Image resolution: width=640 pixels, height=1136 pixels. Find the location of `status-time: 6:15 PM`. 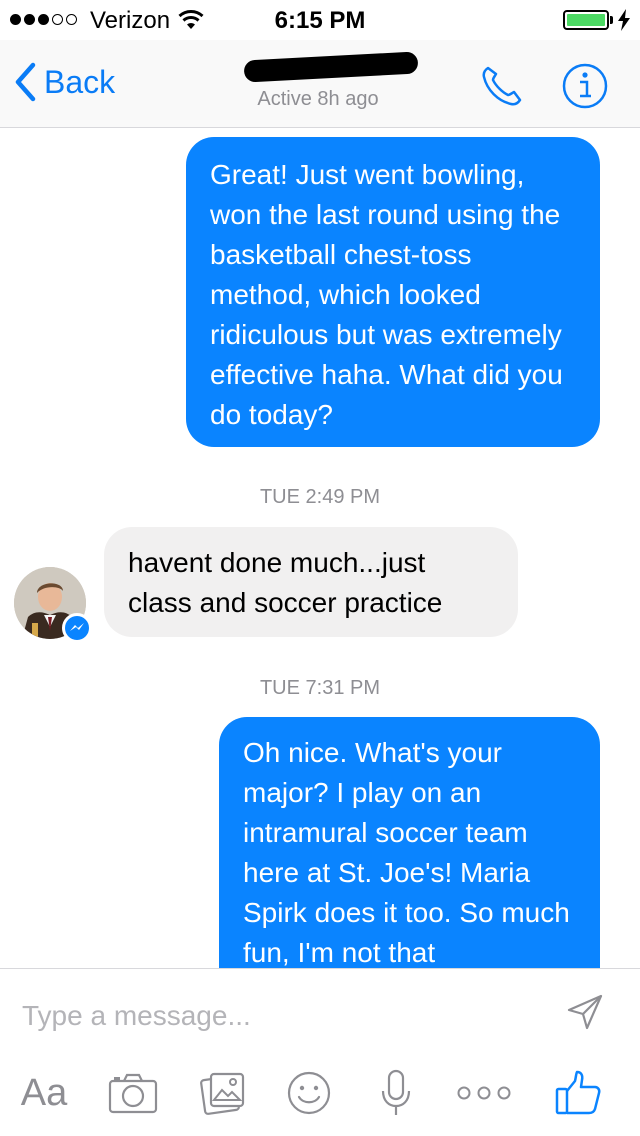

status-time: 6:15 PM is located at coordinates (320, 20).